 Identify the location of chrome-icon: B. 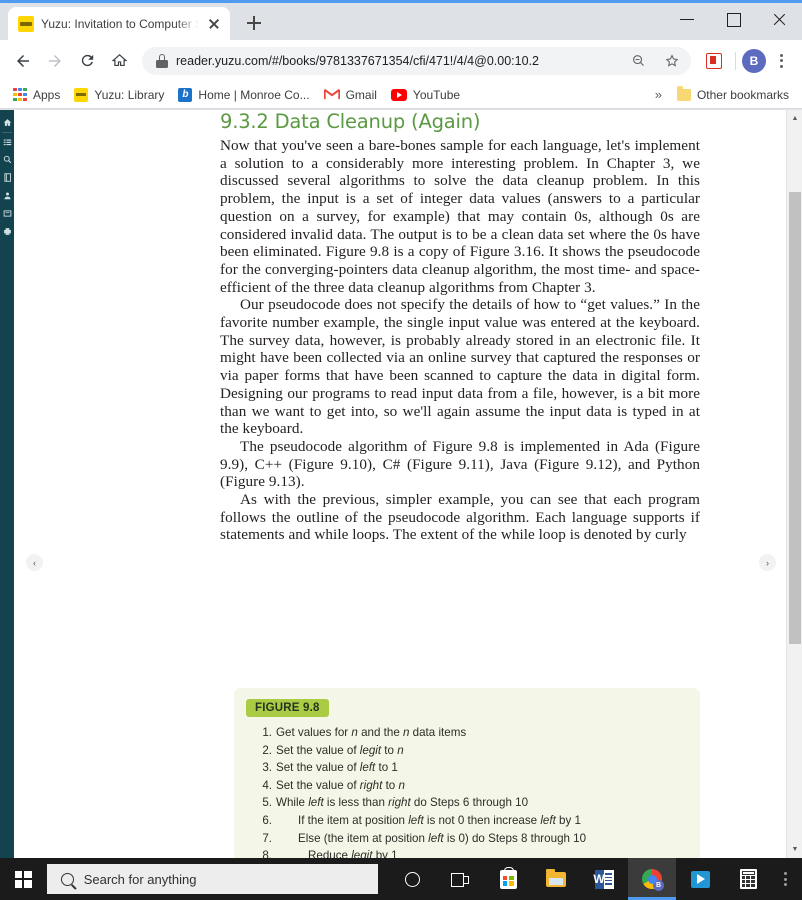
(652, 879).